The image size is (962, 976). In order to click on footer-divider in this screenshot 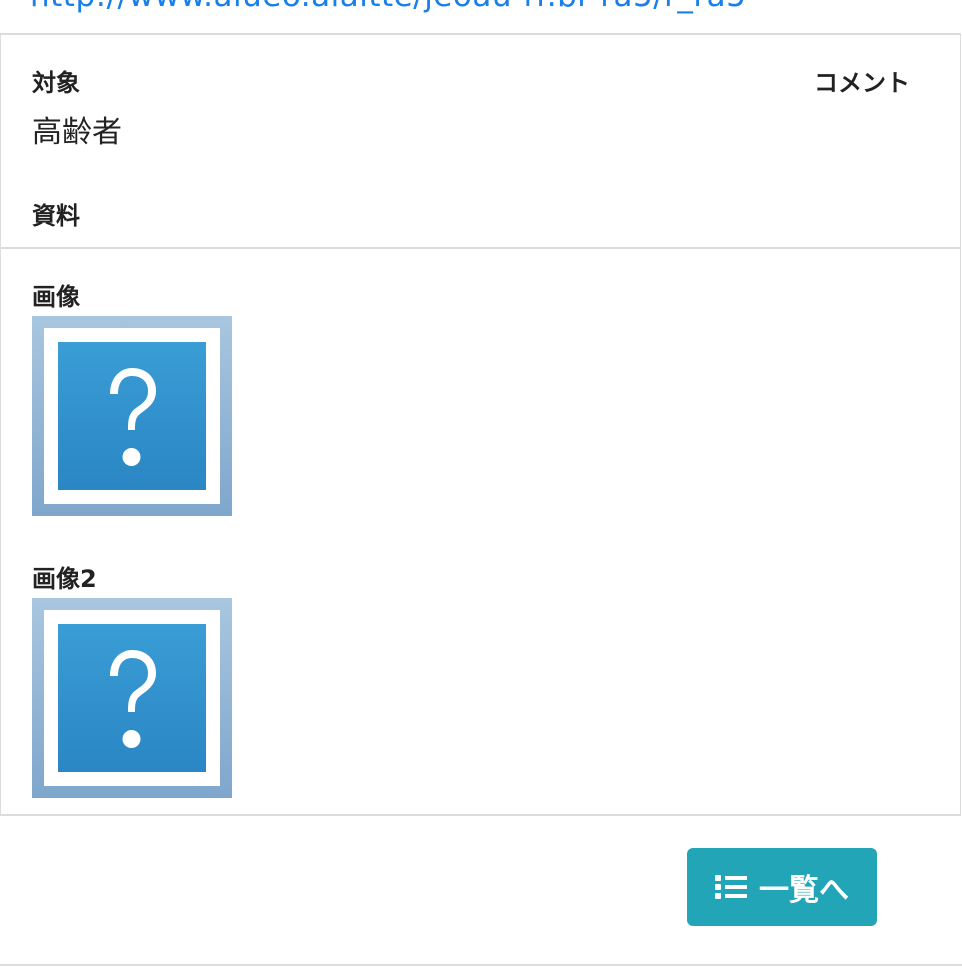, I will do `click(481, 965)`.